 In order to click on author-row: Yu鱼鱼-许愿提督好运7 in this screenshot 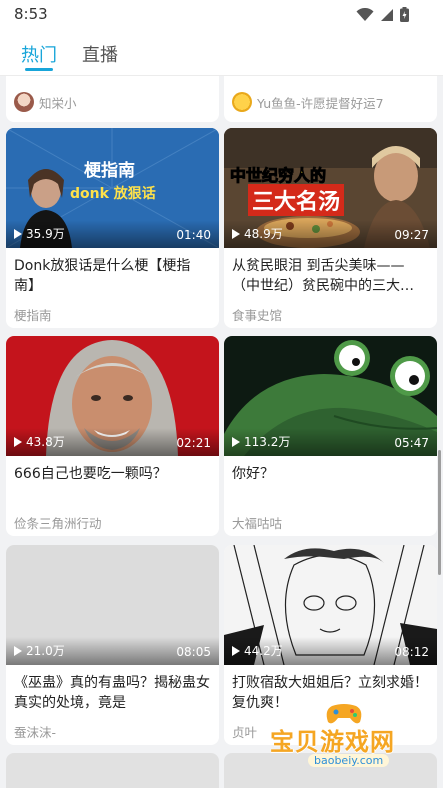, I will do `click(308, 102)`.